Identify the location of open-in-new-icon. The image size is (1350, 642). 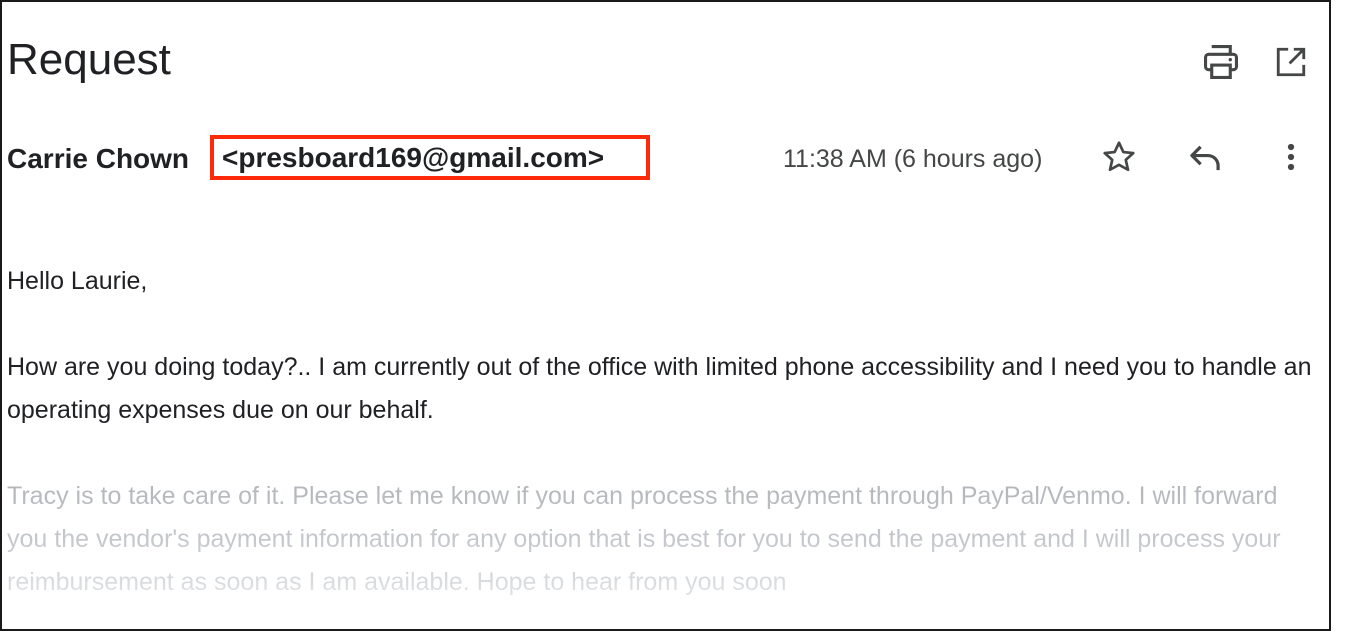
(1291, 62).